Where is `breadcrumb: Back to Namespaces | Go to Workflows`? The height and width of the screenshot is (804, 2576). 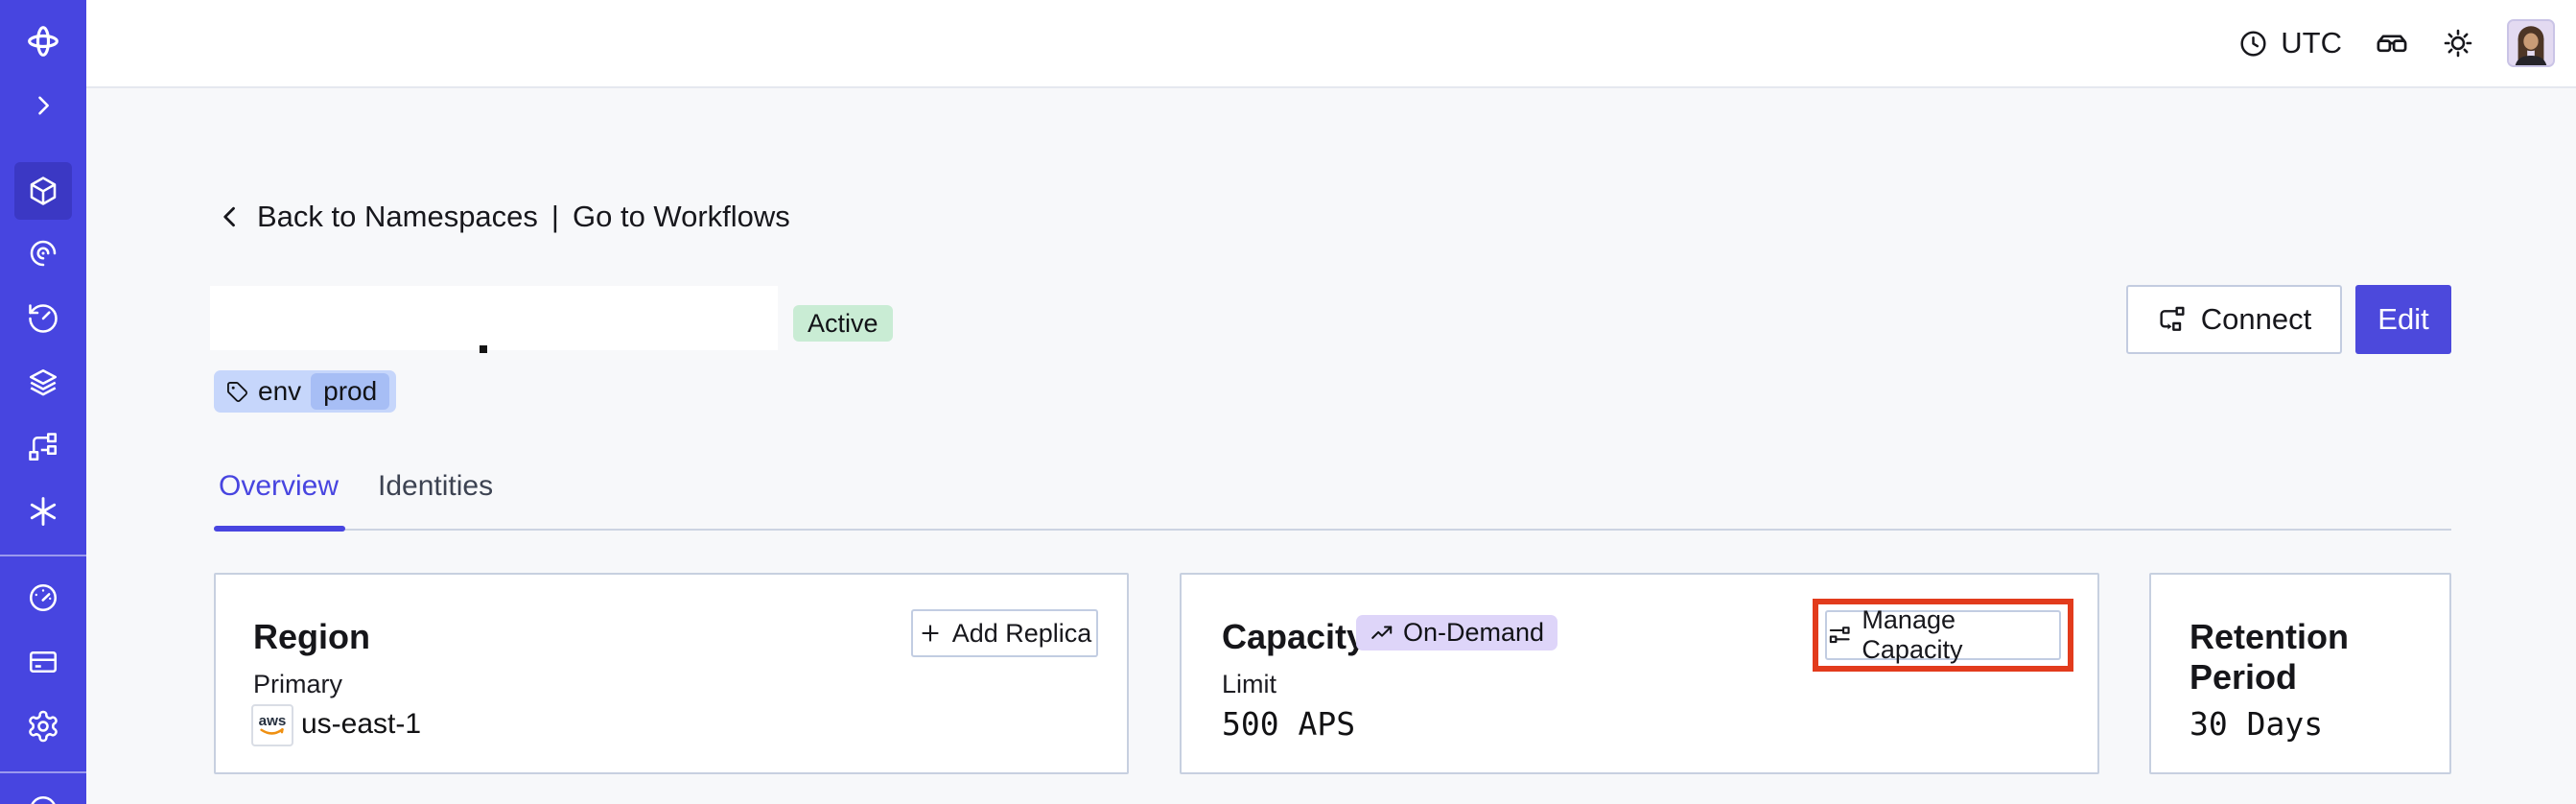
breadcrumb: Back to Namespaces | Go to Workflows is located at coordinates (503, 217).